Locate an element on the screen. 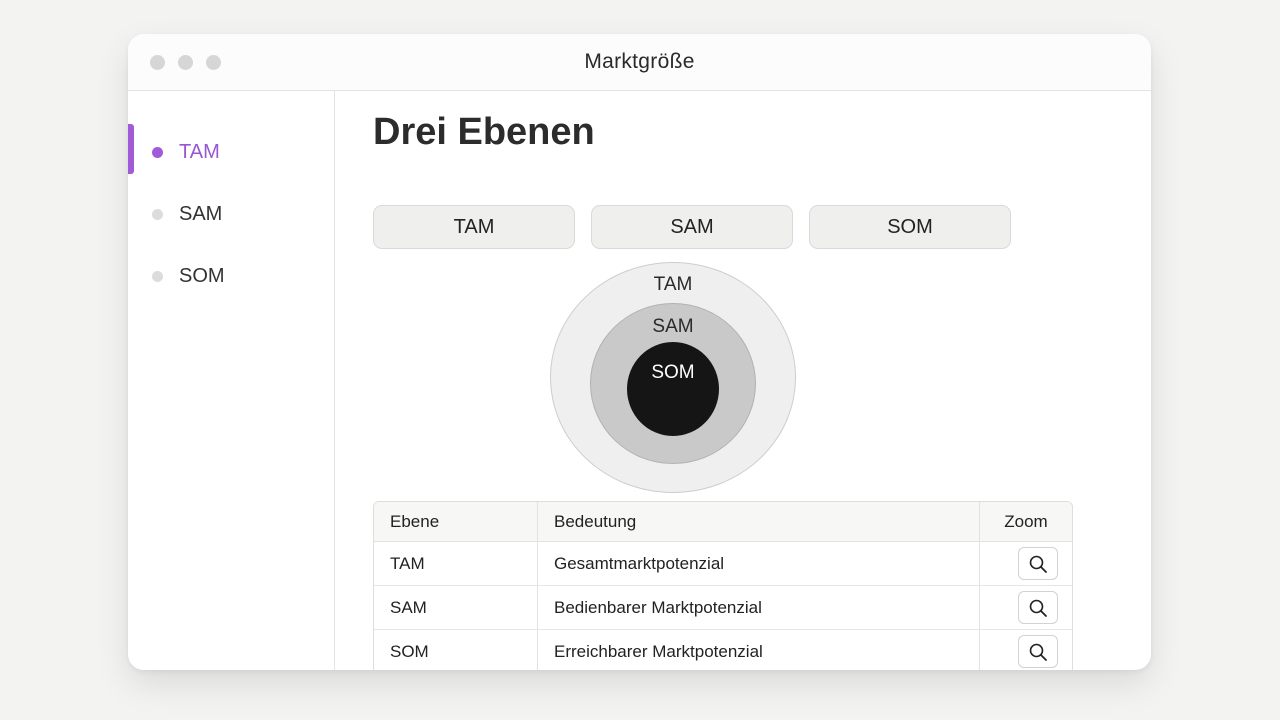 Image resolution: width=1280 pixels, height=720 pixels. tab-som: SOM is located at coordinates (910, 227).